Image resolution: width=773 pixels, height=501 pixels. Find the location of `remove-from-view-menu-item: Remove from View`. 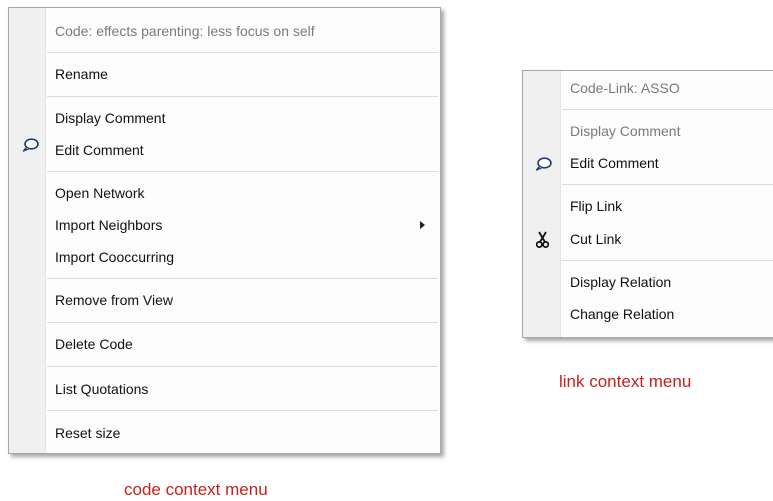

remove-from-view-menu-item: Remove from View is located at coordinates (114, 300).